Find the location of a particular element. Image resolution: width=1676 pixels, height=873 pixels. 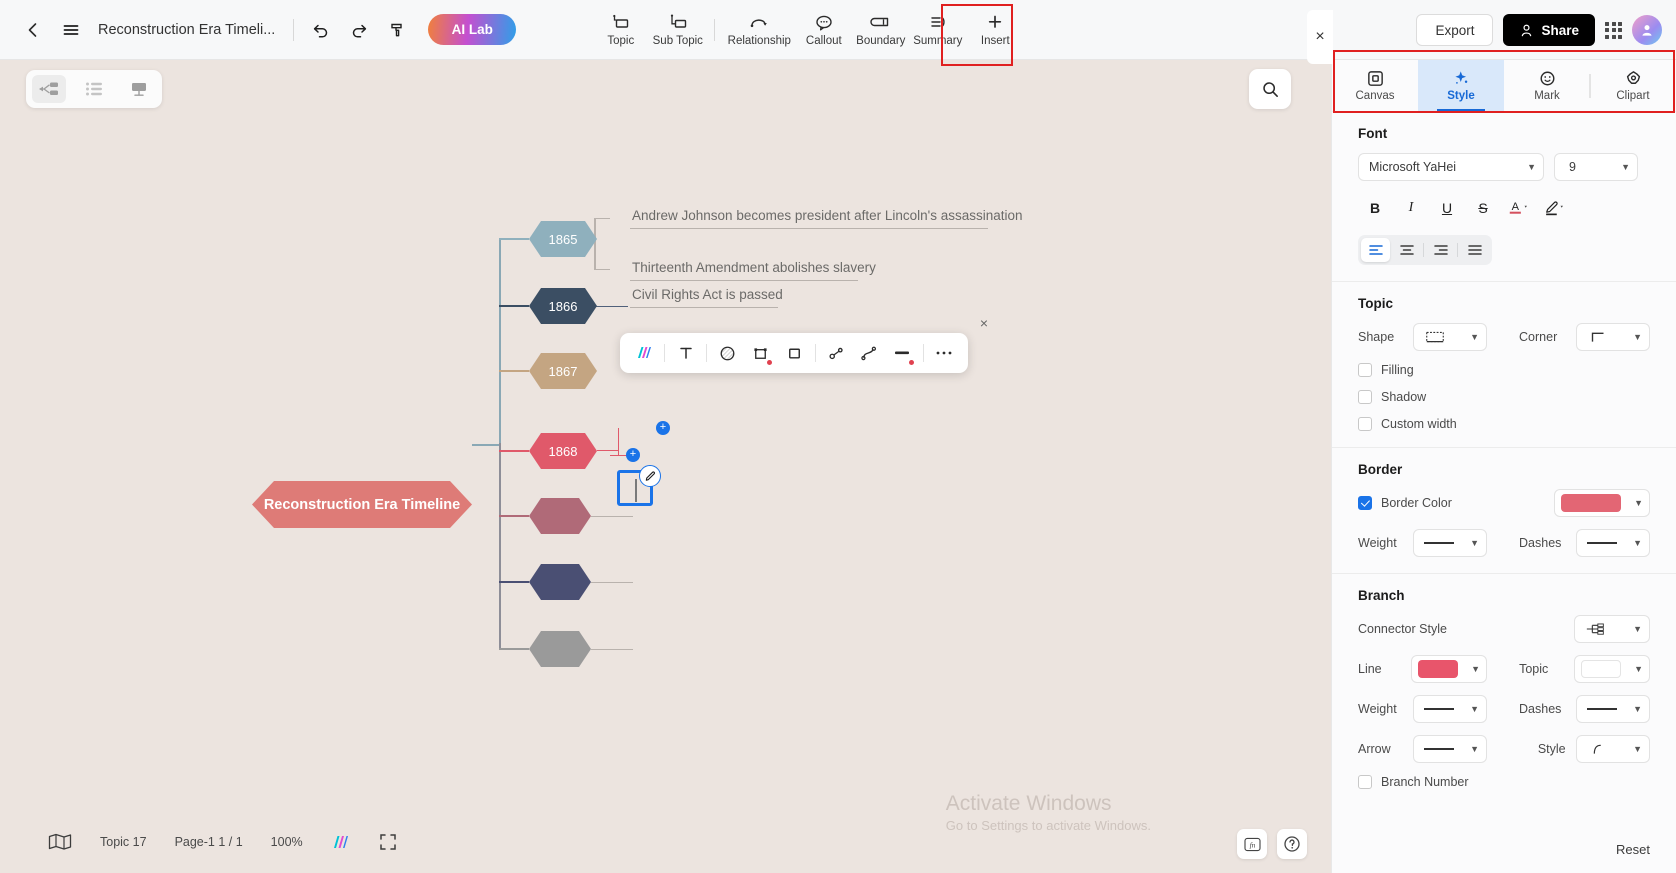

shape-select: ▼ is located at coordinates (1450, 337).